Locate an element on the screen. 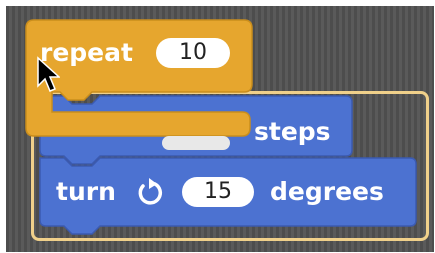 The image size is (435, 253). turn-label: turn is located at coordinates (86, 191).